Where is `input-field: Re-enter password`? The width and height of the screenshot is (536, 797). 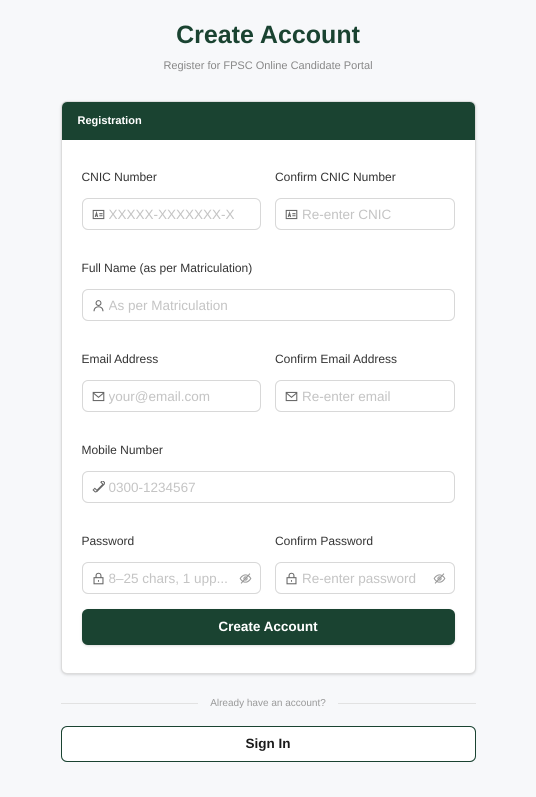 input-field: Re-enter password is located at coordinates (364, 578).